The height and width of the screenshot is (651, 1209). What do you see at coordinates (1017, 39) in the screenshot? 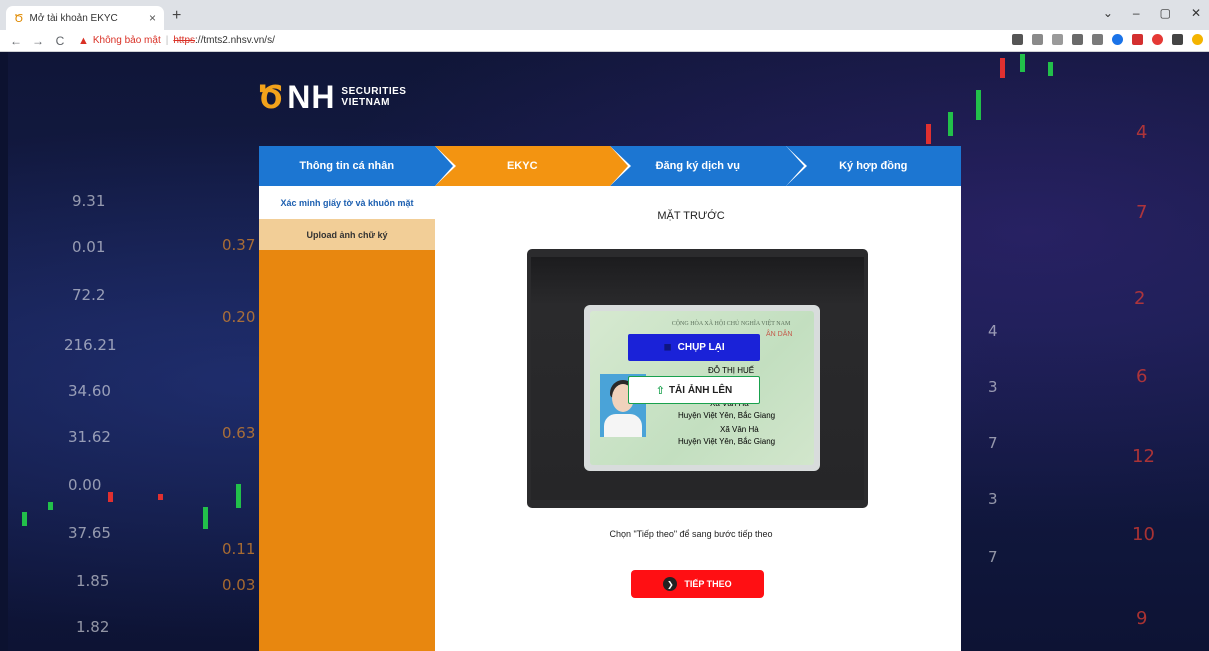
I see `camera-icon` at bounding box center [1017, 39].